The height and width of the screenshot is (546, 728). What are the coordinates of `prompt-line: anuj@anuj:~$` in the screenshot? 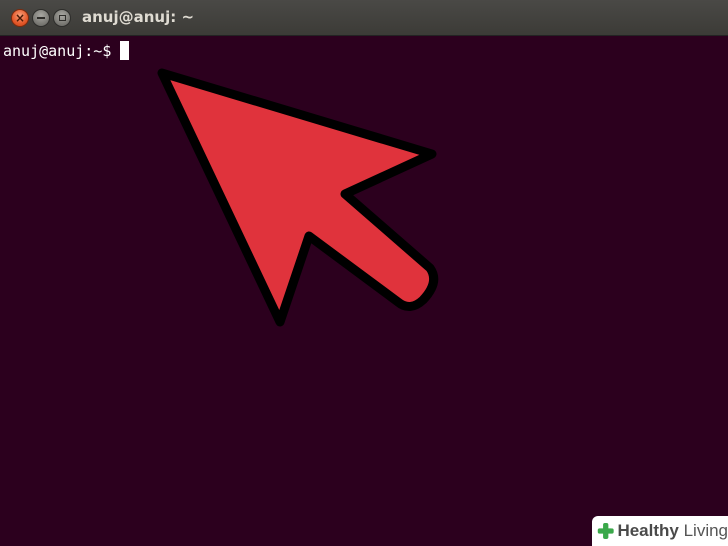 It's located at (66, 50).